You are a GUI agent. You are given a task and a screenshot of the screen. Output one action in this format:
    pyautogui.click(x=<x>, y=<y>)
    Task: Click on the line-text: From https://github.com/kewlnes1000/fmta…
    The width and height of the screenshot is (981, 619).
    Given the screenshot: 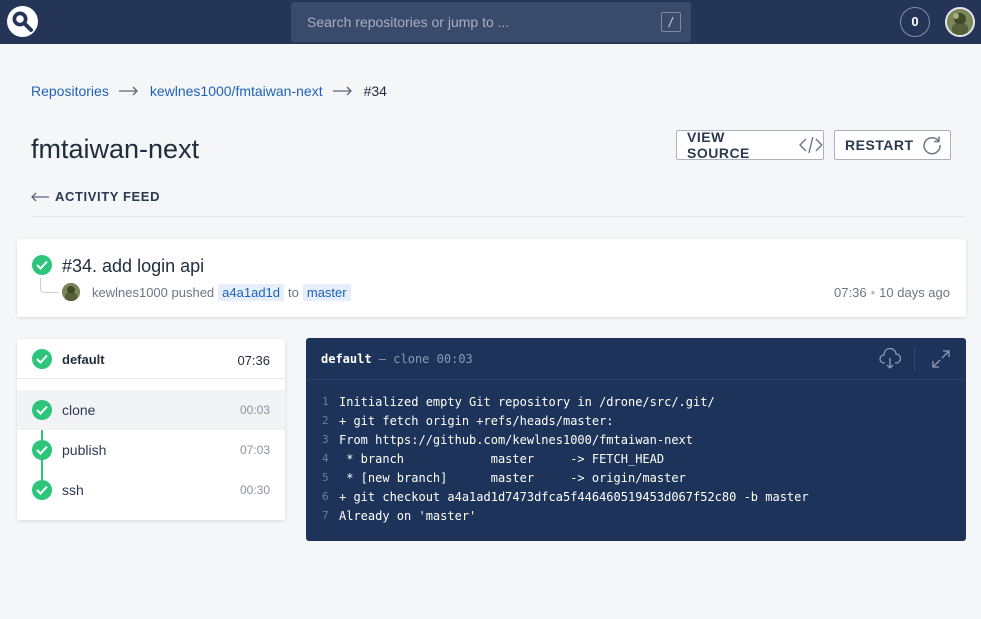 What is the action you would take?
    pyautogui.click(x=516, y=439)
    